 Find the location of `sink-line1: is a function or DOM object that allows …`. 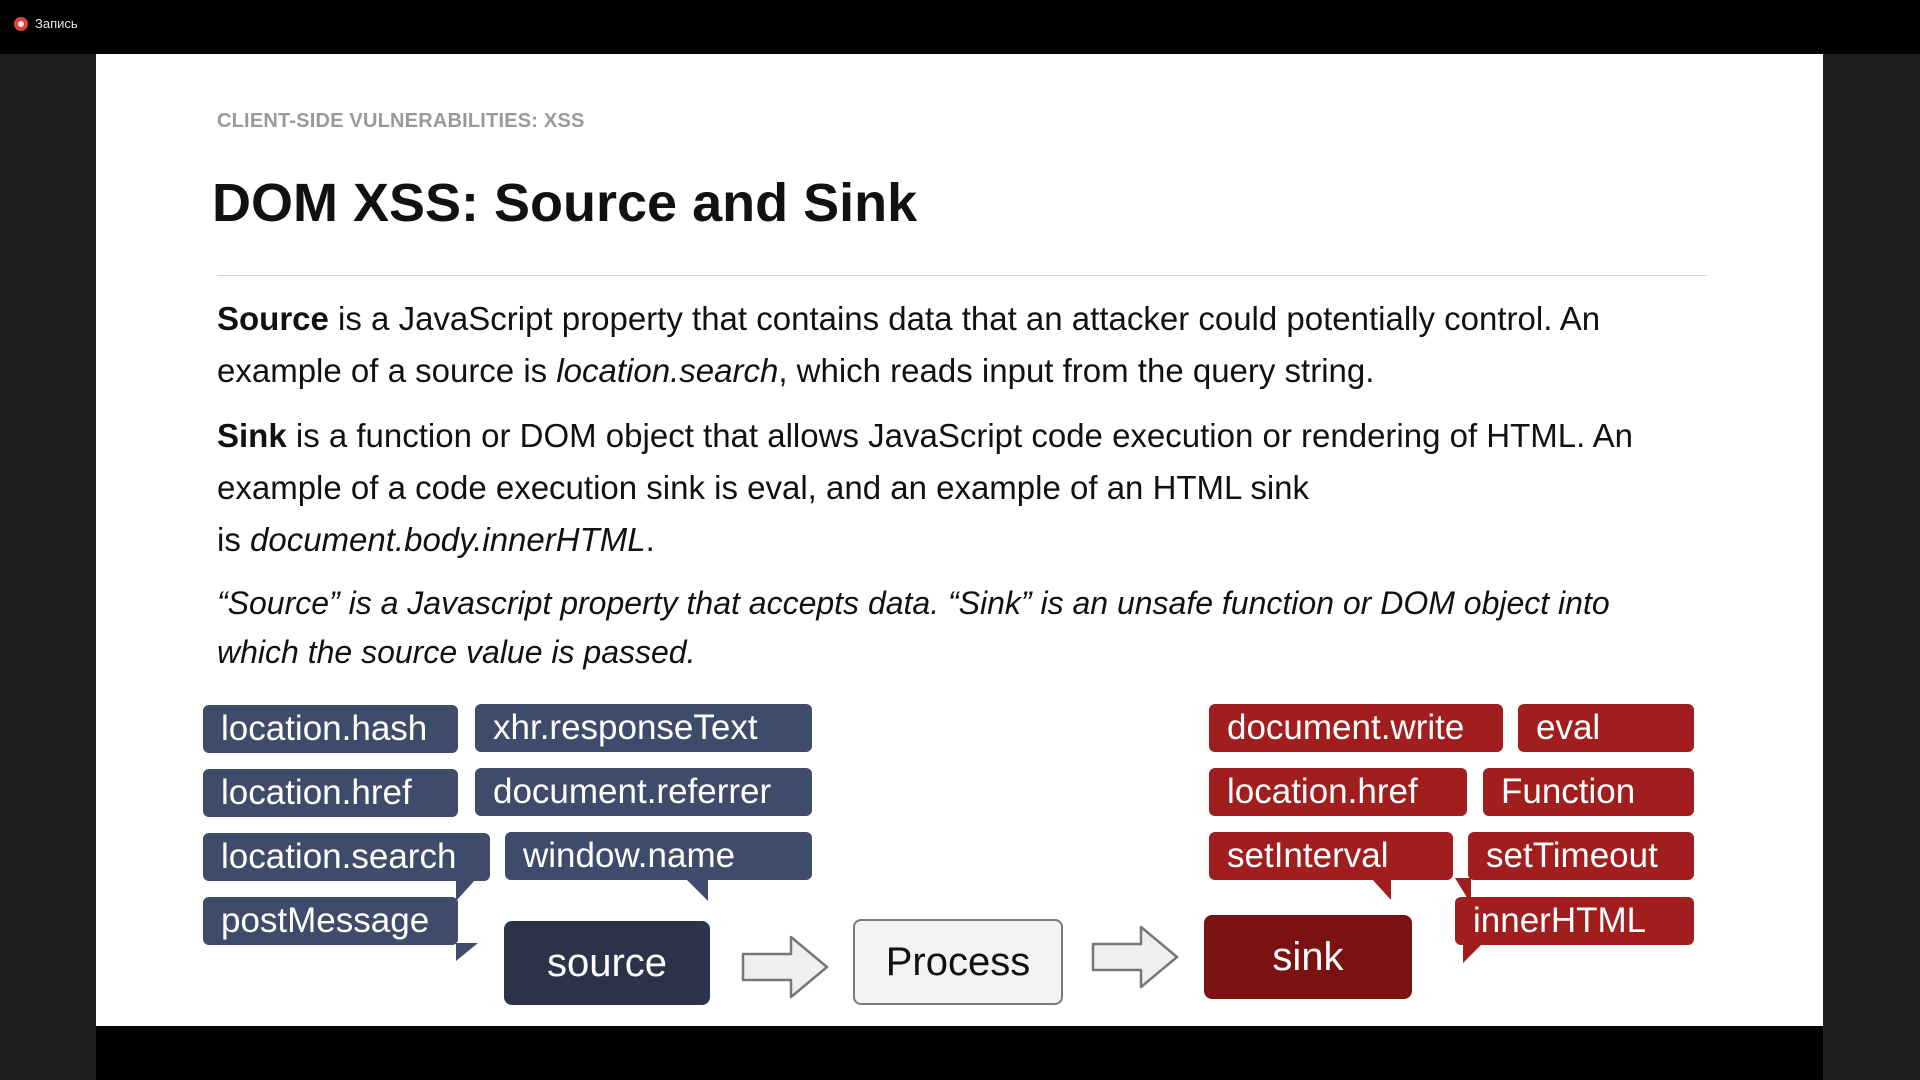

sink-line1: is a function or DOM object that allows … is located at coordinates (960, 435).